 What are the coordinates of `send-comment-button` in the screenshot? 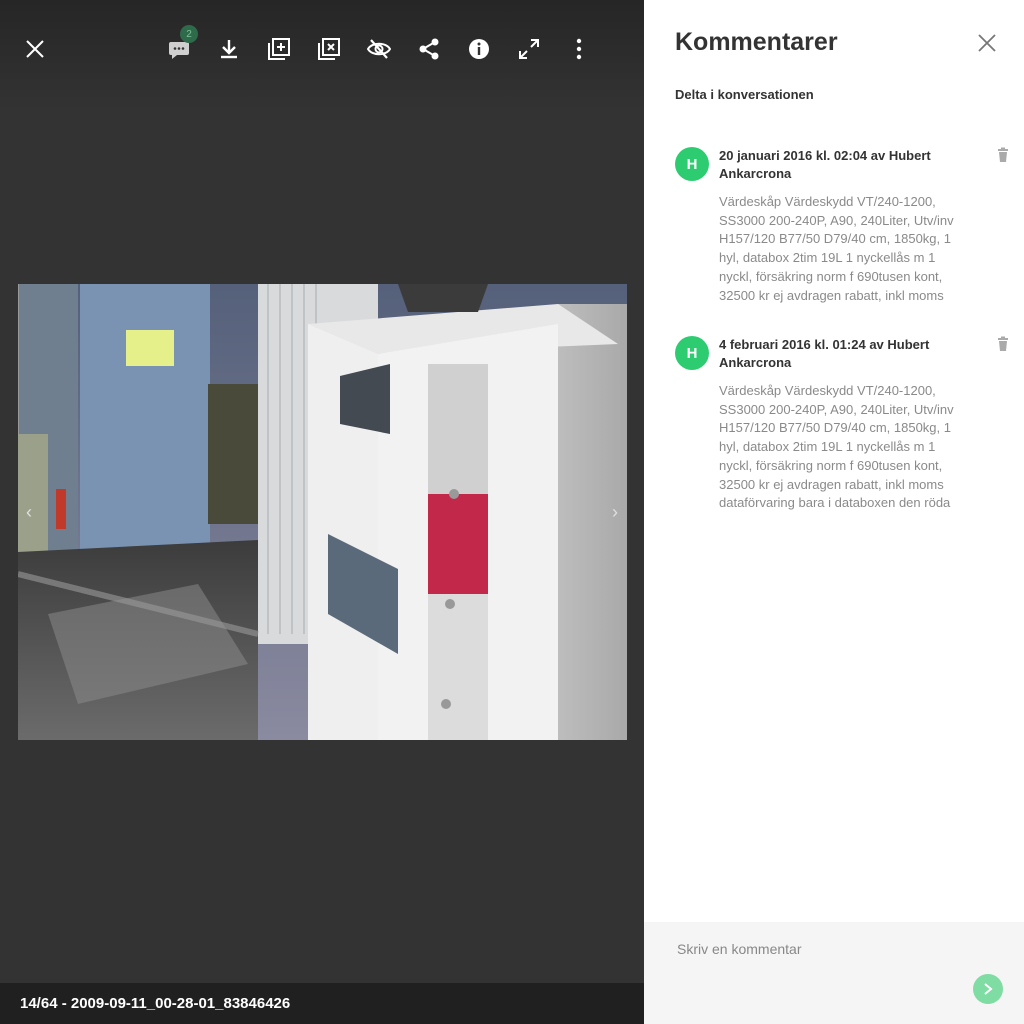 It's located at (988, 989).